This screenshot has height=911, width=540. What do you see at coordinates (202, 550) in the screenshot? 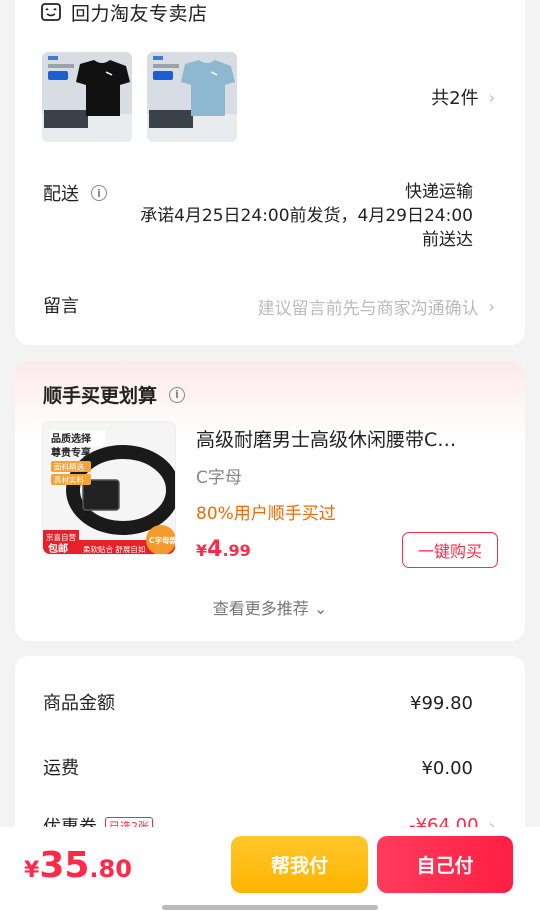
I see `price-currency: ¥` at bounding box center [202, 550].